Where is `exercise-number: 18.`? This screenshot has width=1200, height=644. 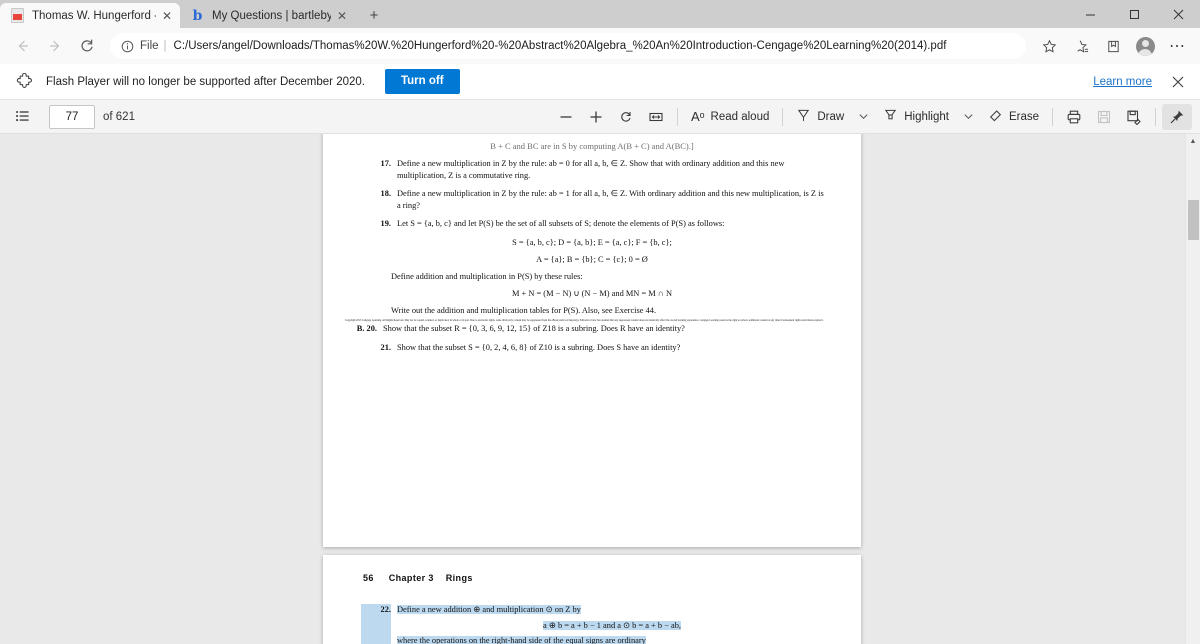 exercise-number: 18. is located at coordinates (385, 194).